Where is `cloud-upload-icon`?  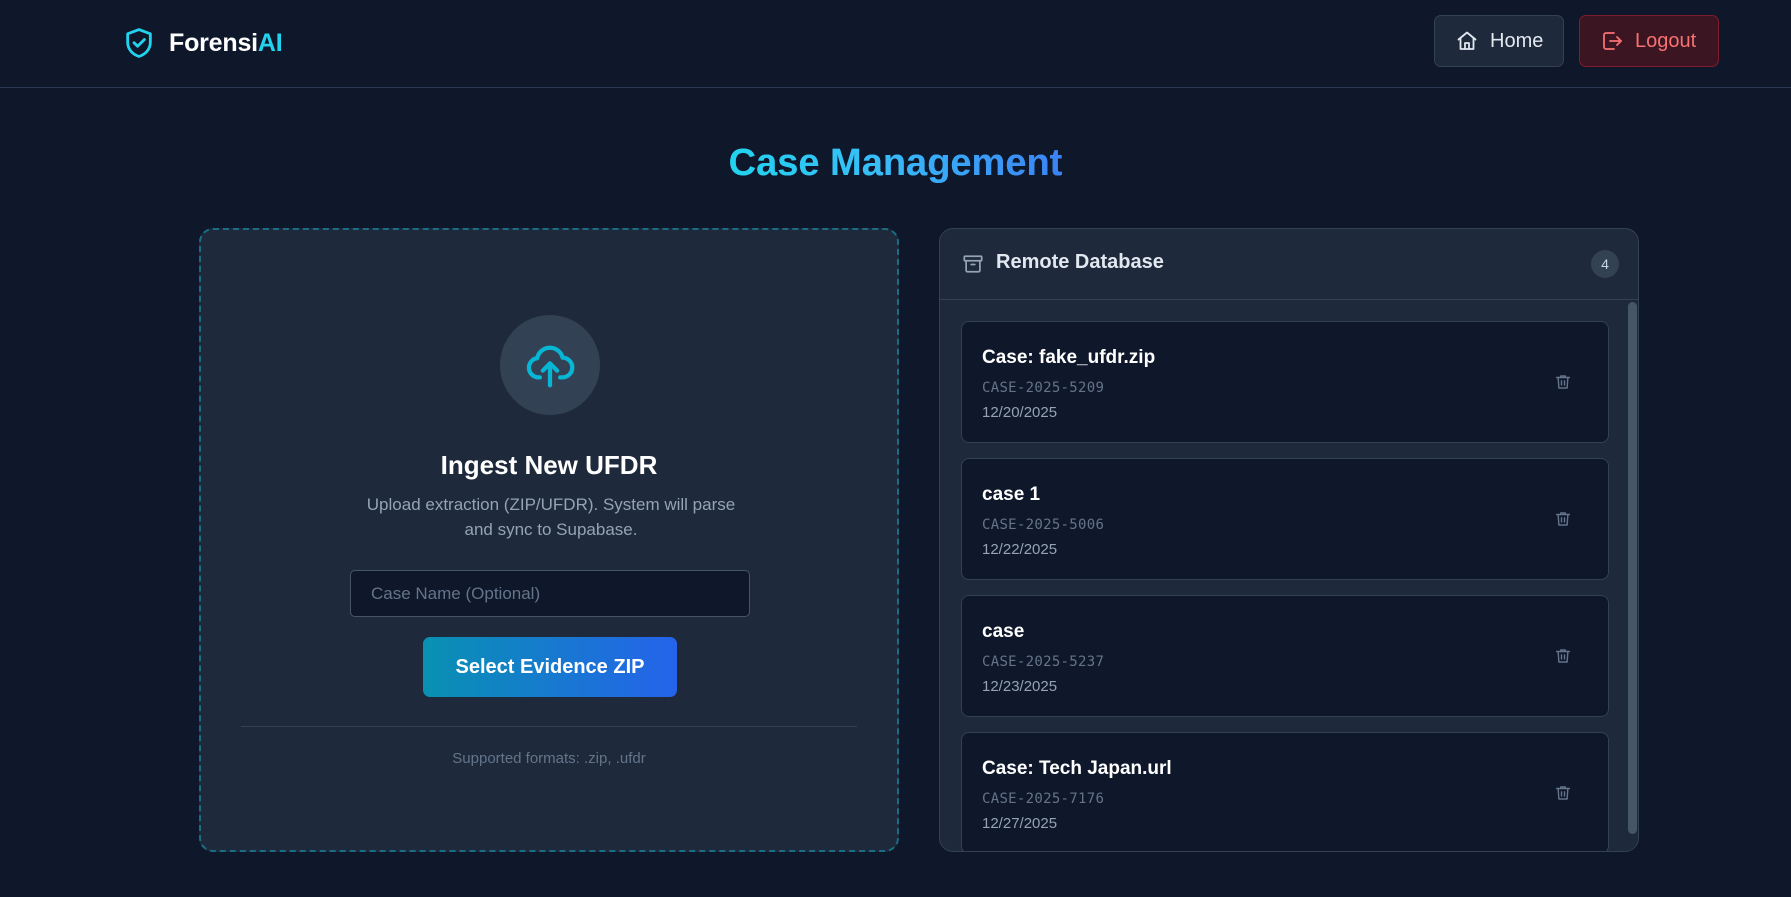 cloud-upload-icon is located at coordinates (550, 366).